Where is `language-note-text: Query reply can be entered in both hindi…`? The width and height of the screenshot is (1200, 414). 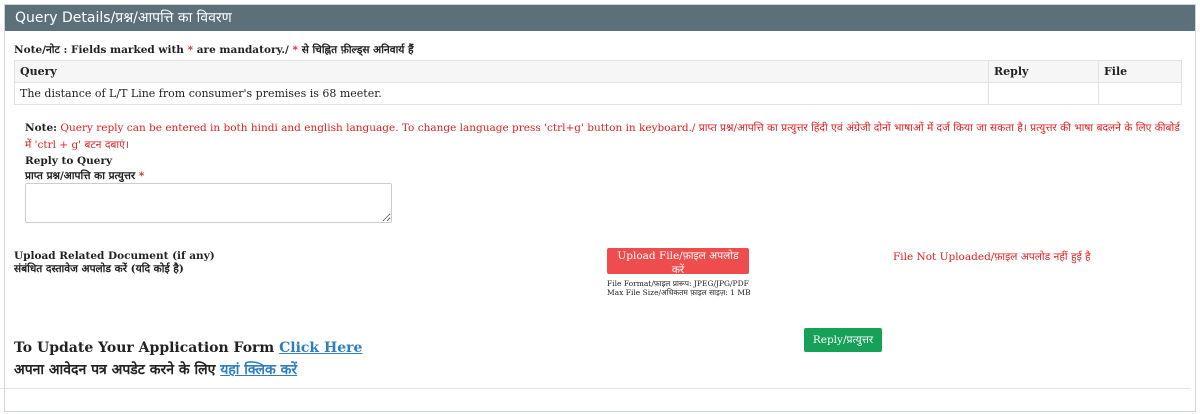 language-note-text: Query reply can be entered in both hindi… is located at coordinates (602, 136).